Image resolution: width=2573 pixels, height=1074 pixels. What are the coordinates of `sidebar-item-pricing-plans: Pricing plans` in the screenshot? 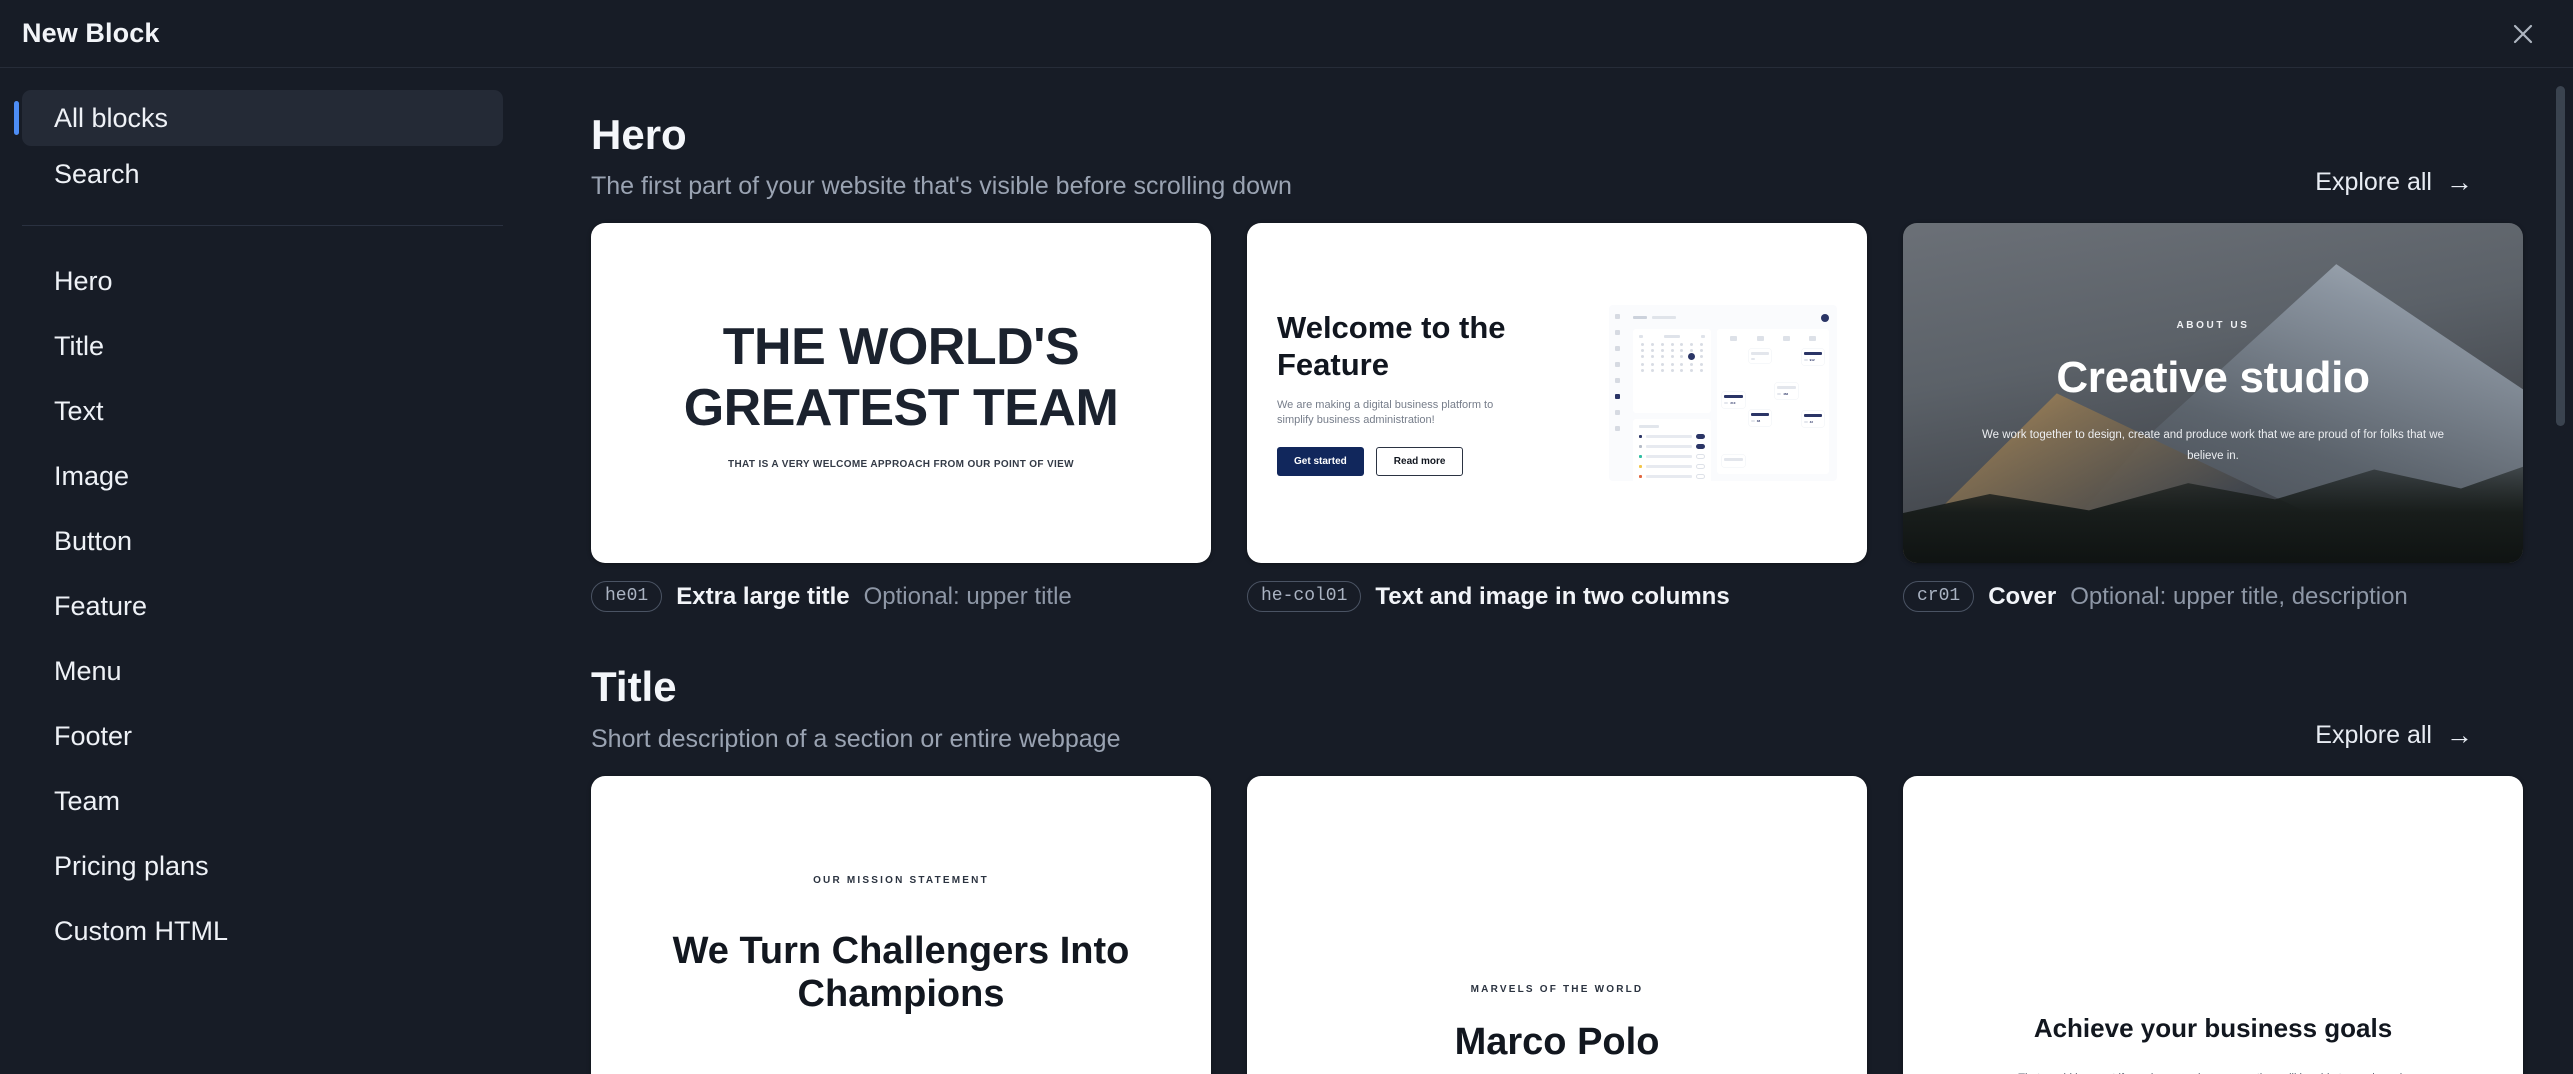 It's located at (262, 866).